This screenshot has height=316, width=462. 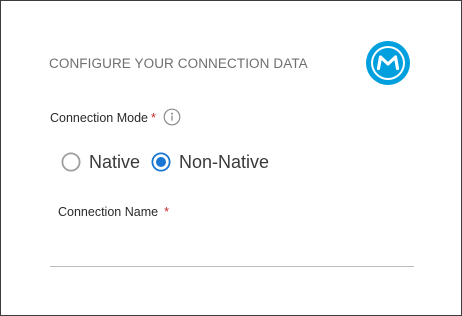 I want to click on connection-name-label-text: Connection Name, so click(x=108, y=212).